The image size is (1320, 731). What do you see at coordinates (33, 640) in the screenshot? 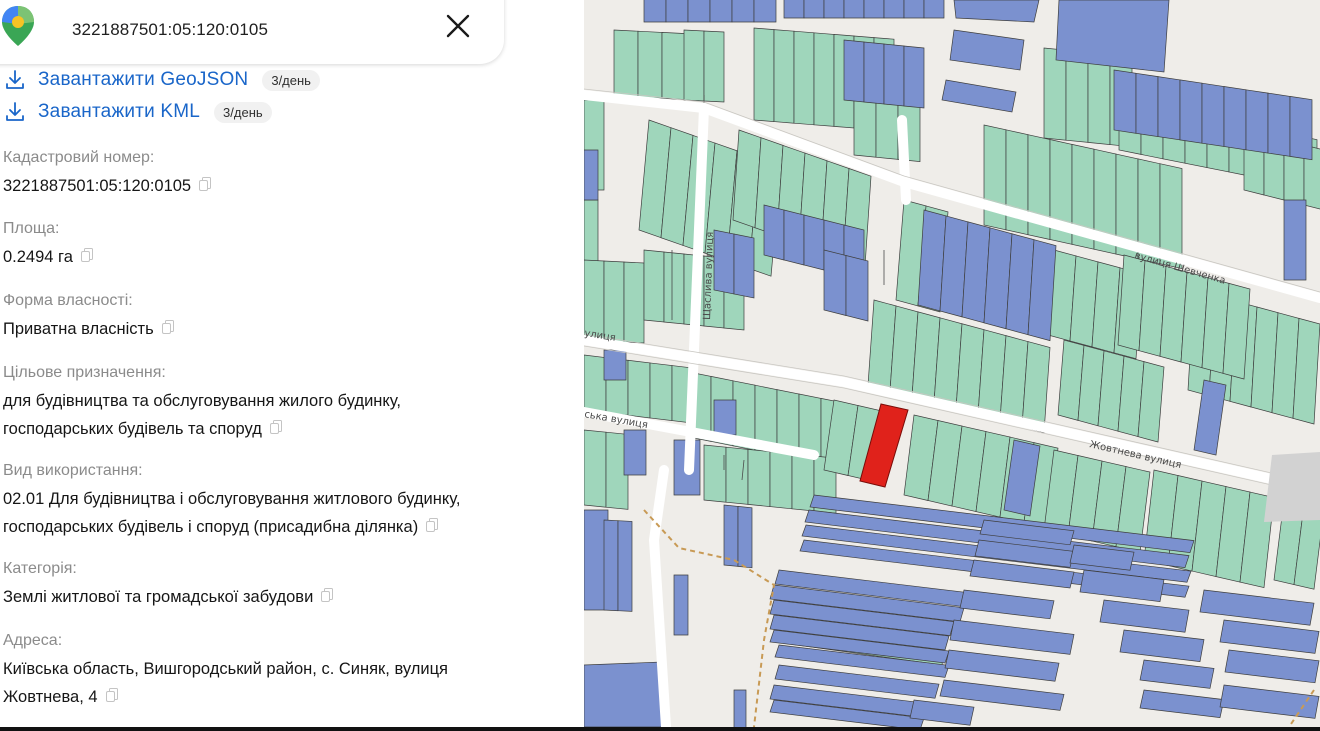
I see `address-label: Адреса:` at bounding box center [33, 640].